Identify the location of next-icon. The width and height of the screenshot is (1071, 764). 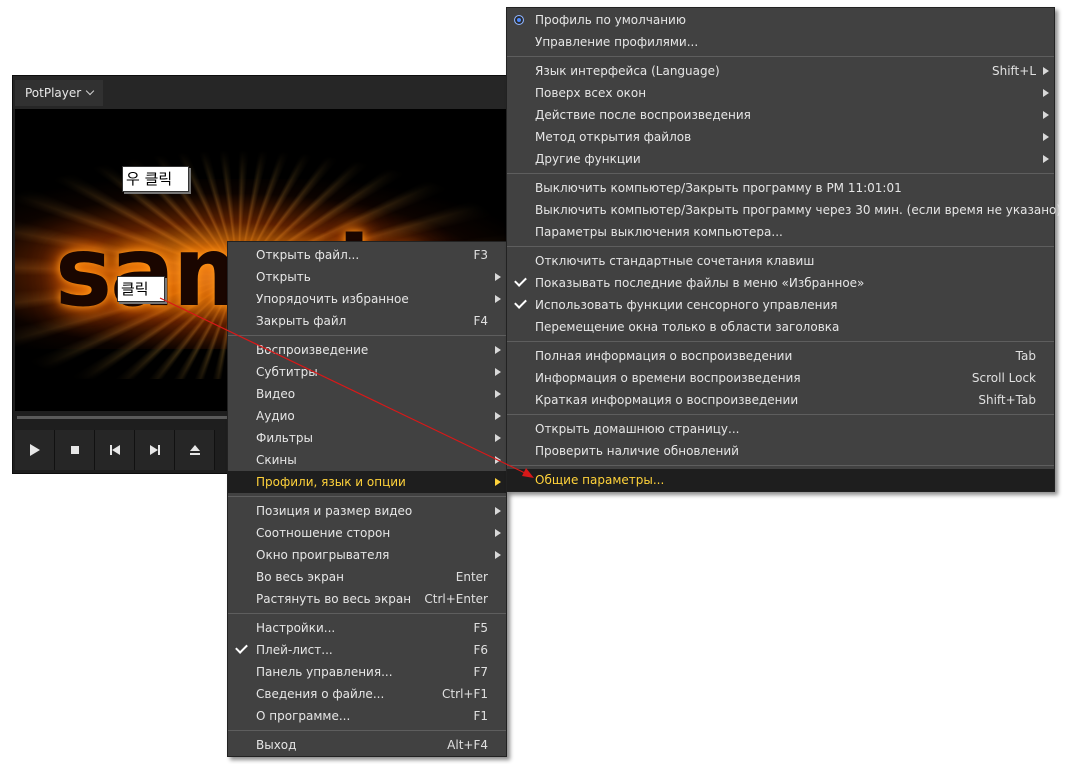
(155, 450).